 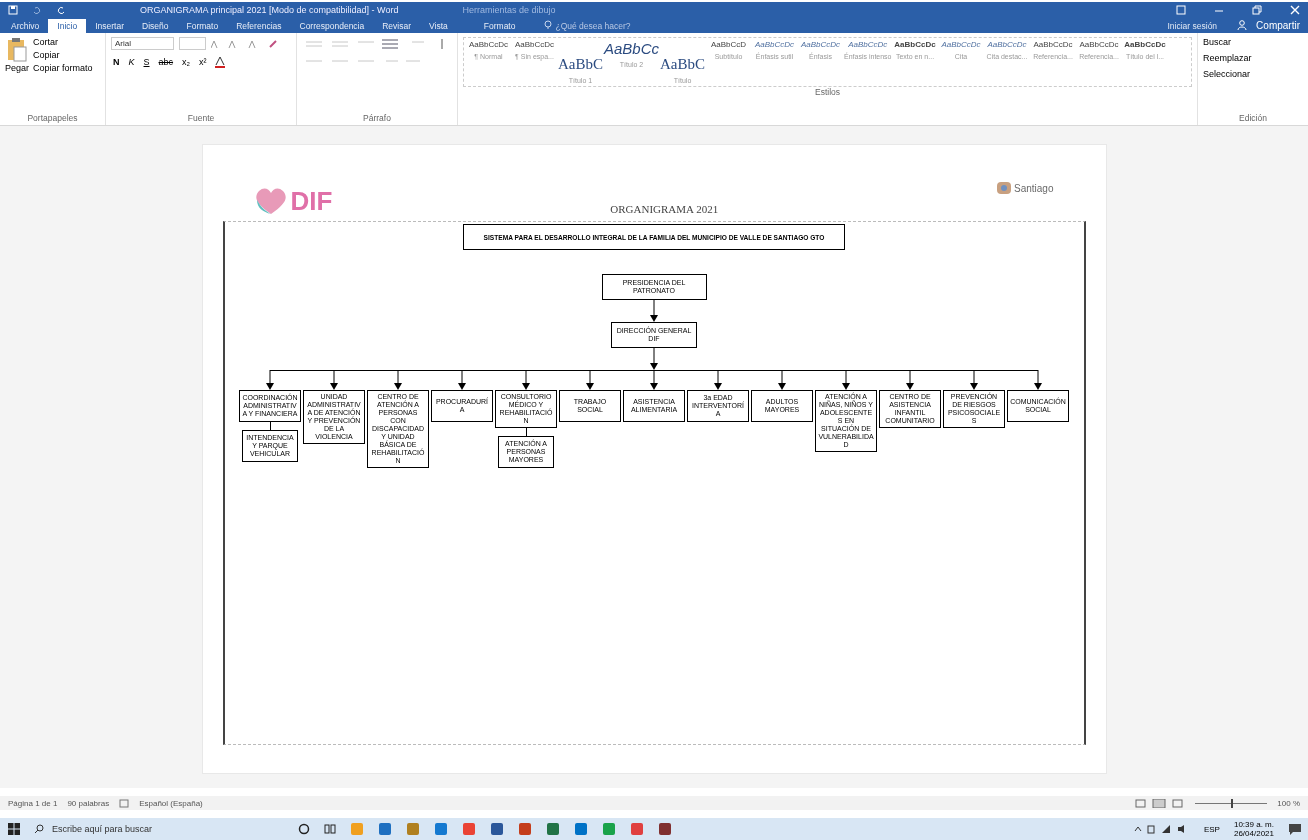 I want to click on group-label: Fuente, so click(x=201, y=118).